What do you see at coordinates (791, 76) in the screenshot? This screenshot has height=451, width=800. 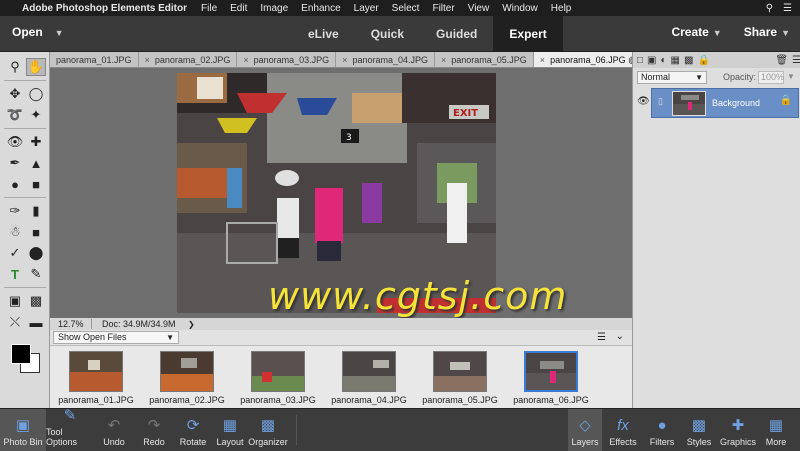 I see `chevron-down-icon: ▼` at bounding box center [791, 76].